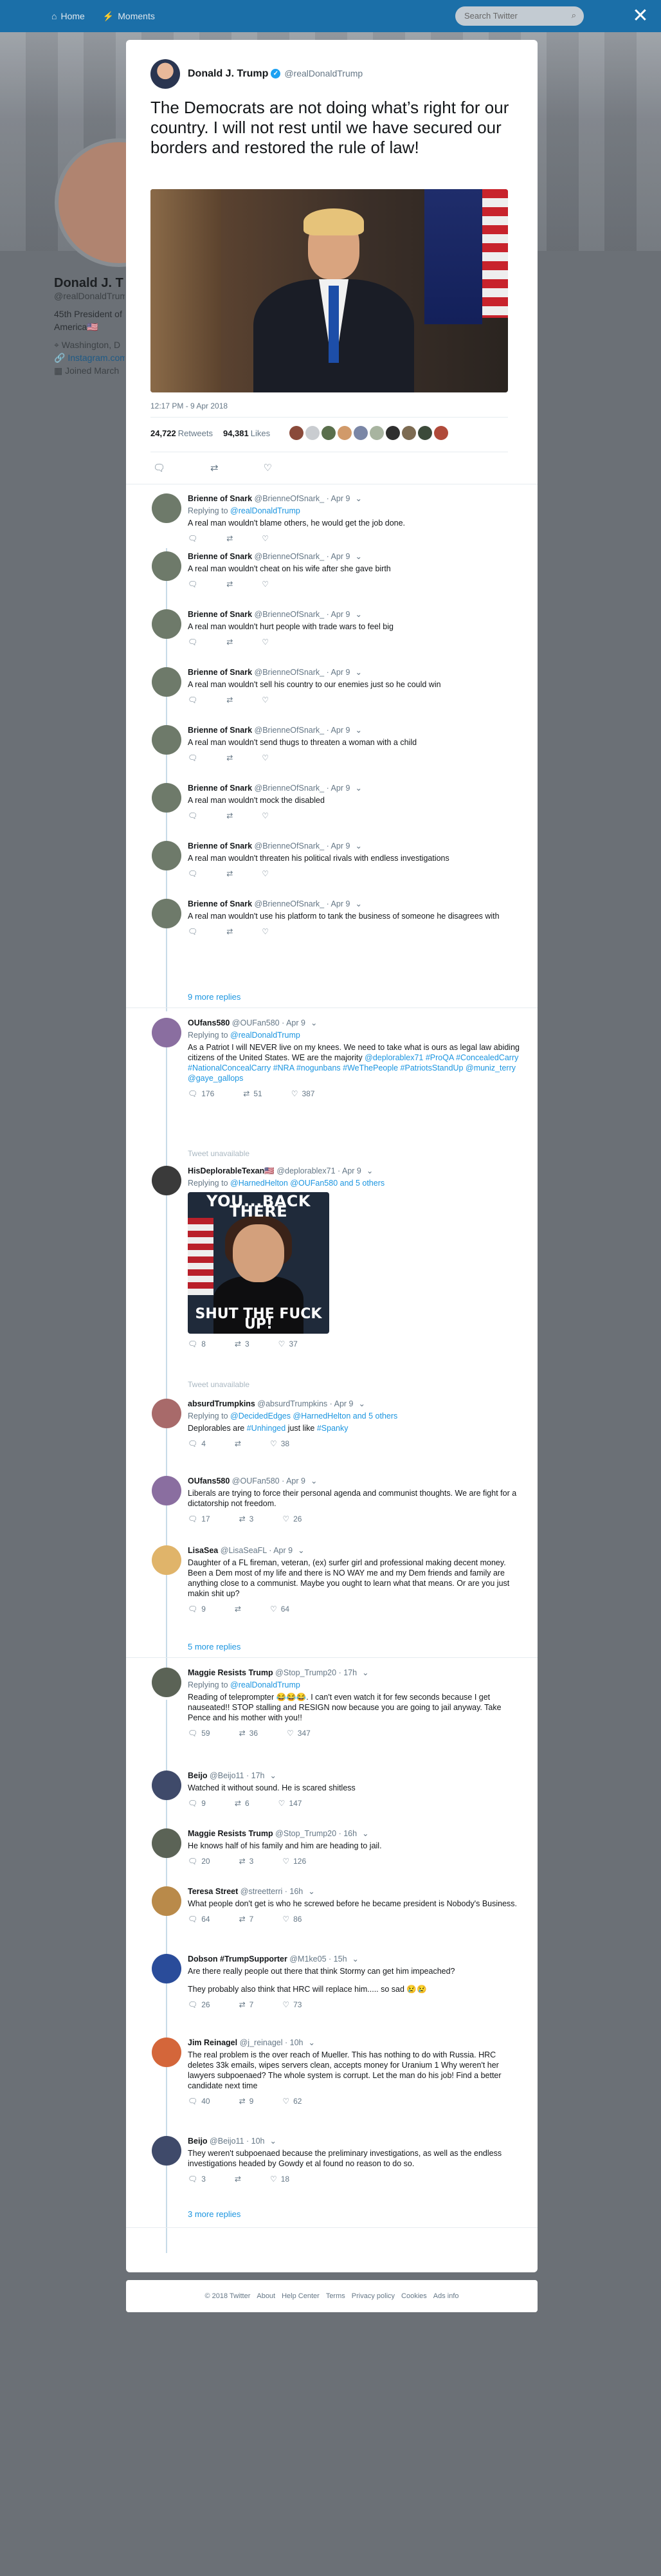 The image size is (661, 2576). I want to click on like-icon: ♡ 18, so click(279, 2179).